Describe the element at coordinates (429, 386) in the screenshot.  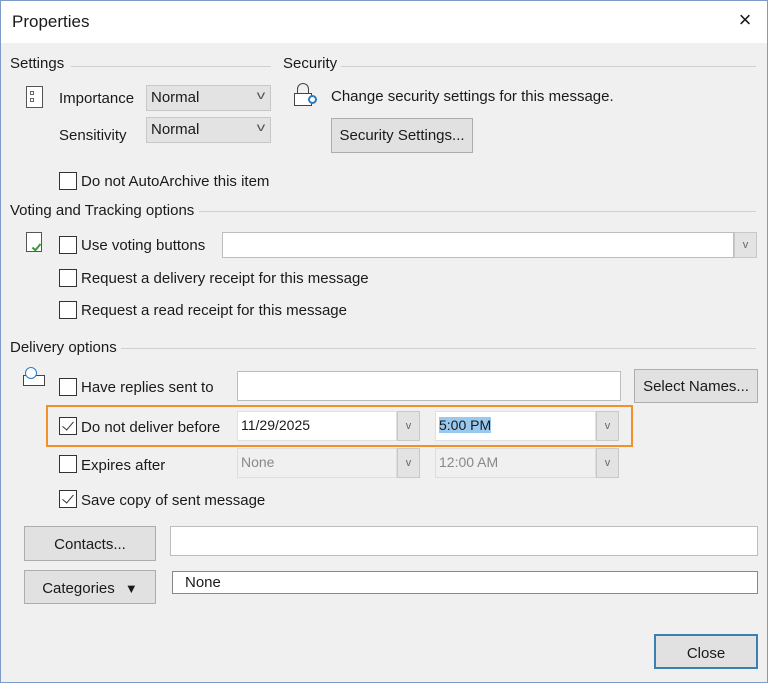
I see `replies-to-input` at that location.